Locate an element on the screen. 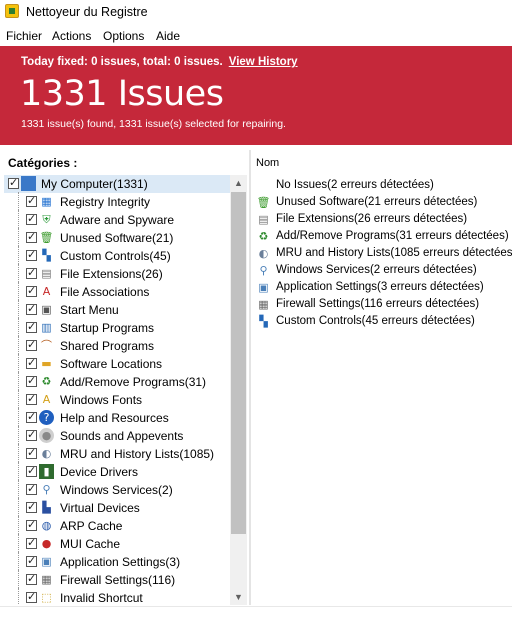  issue-label: No Issues(2 erreurs détectées) is located at coordinates (355, 185).